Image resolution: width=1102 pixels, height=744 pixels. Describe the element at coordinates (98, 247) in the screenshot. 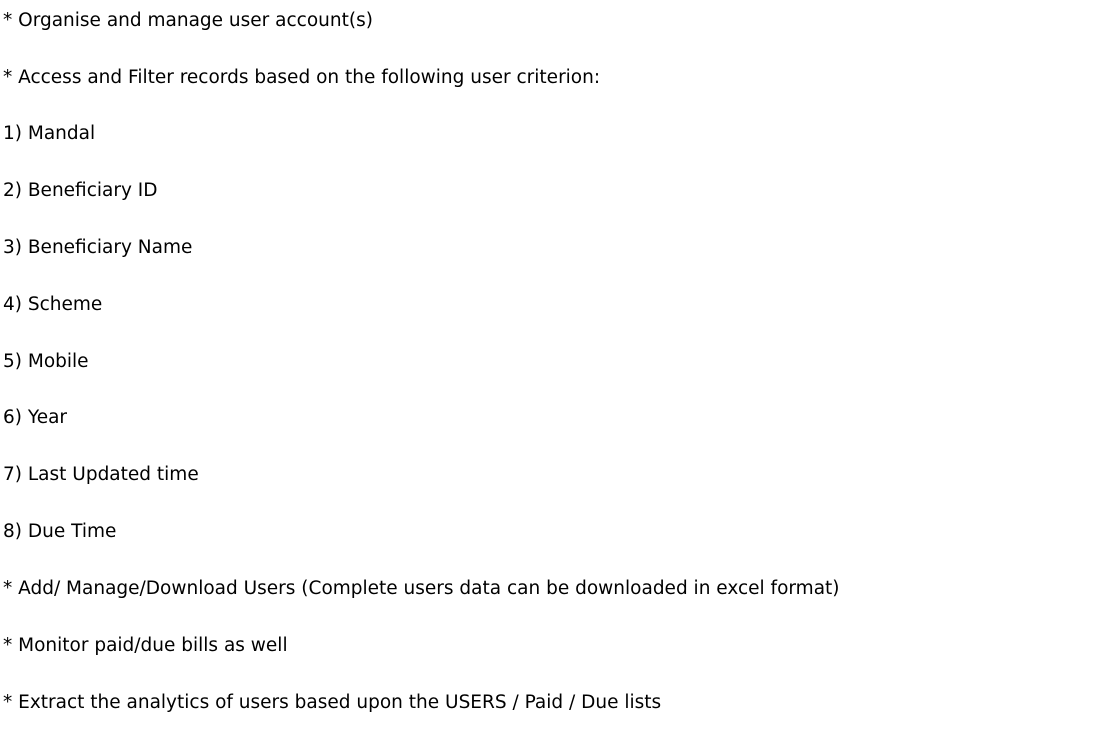

I see `criterion-item-beneficiary-name: 3) Beneficiary Name` at that location.